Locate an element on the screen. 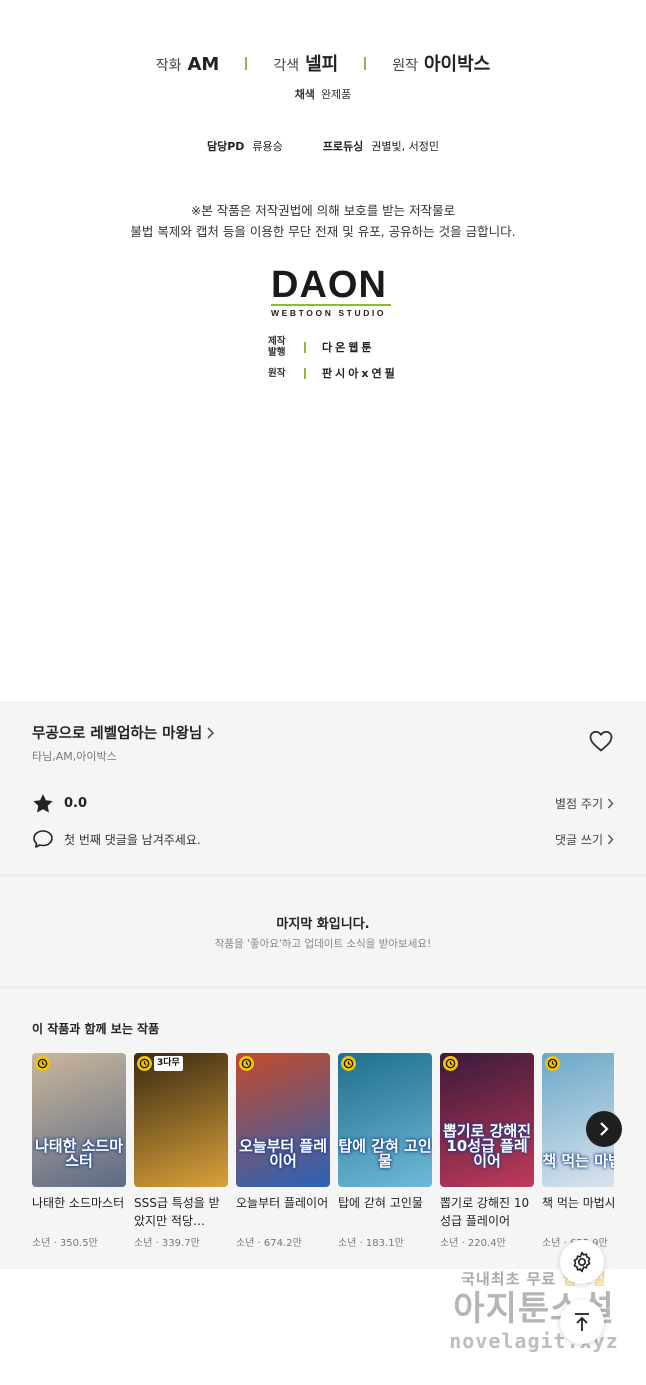 Image resolution: width=646 pixels, height=1385 pixels. credit-role: 작화 is located at coordinates (168, 66).